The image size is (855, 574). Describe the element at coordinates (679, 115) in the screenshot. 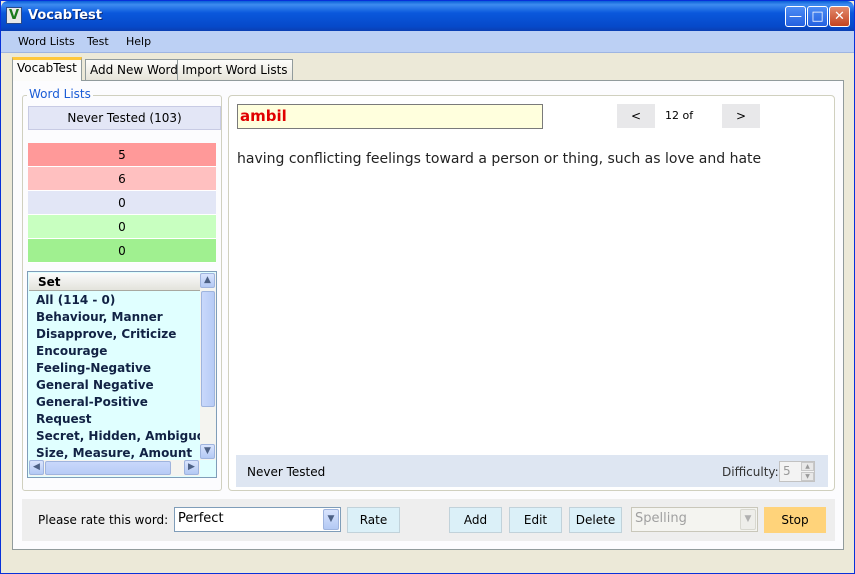

I see `word-counter: 12 of` at that location.